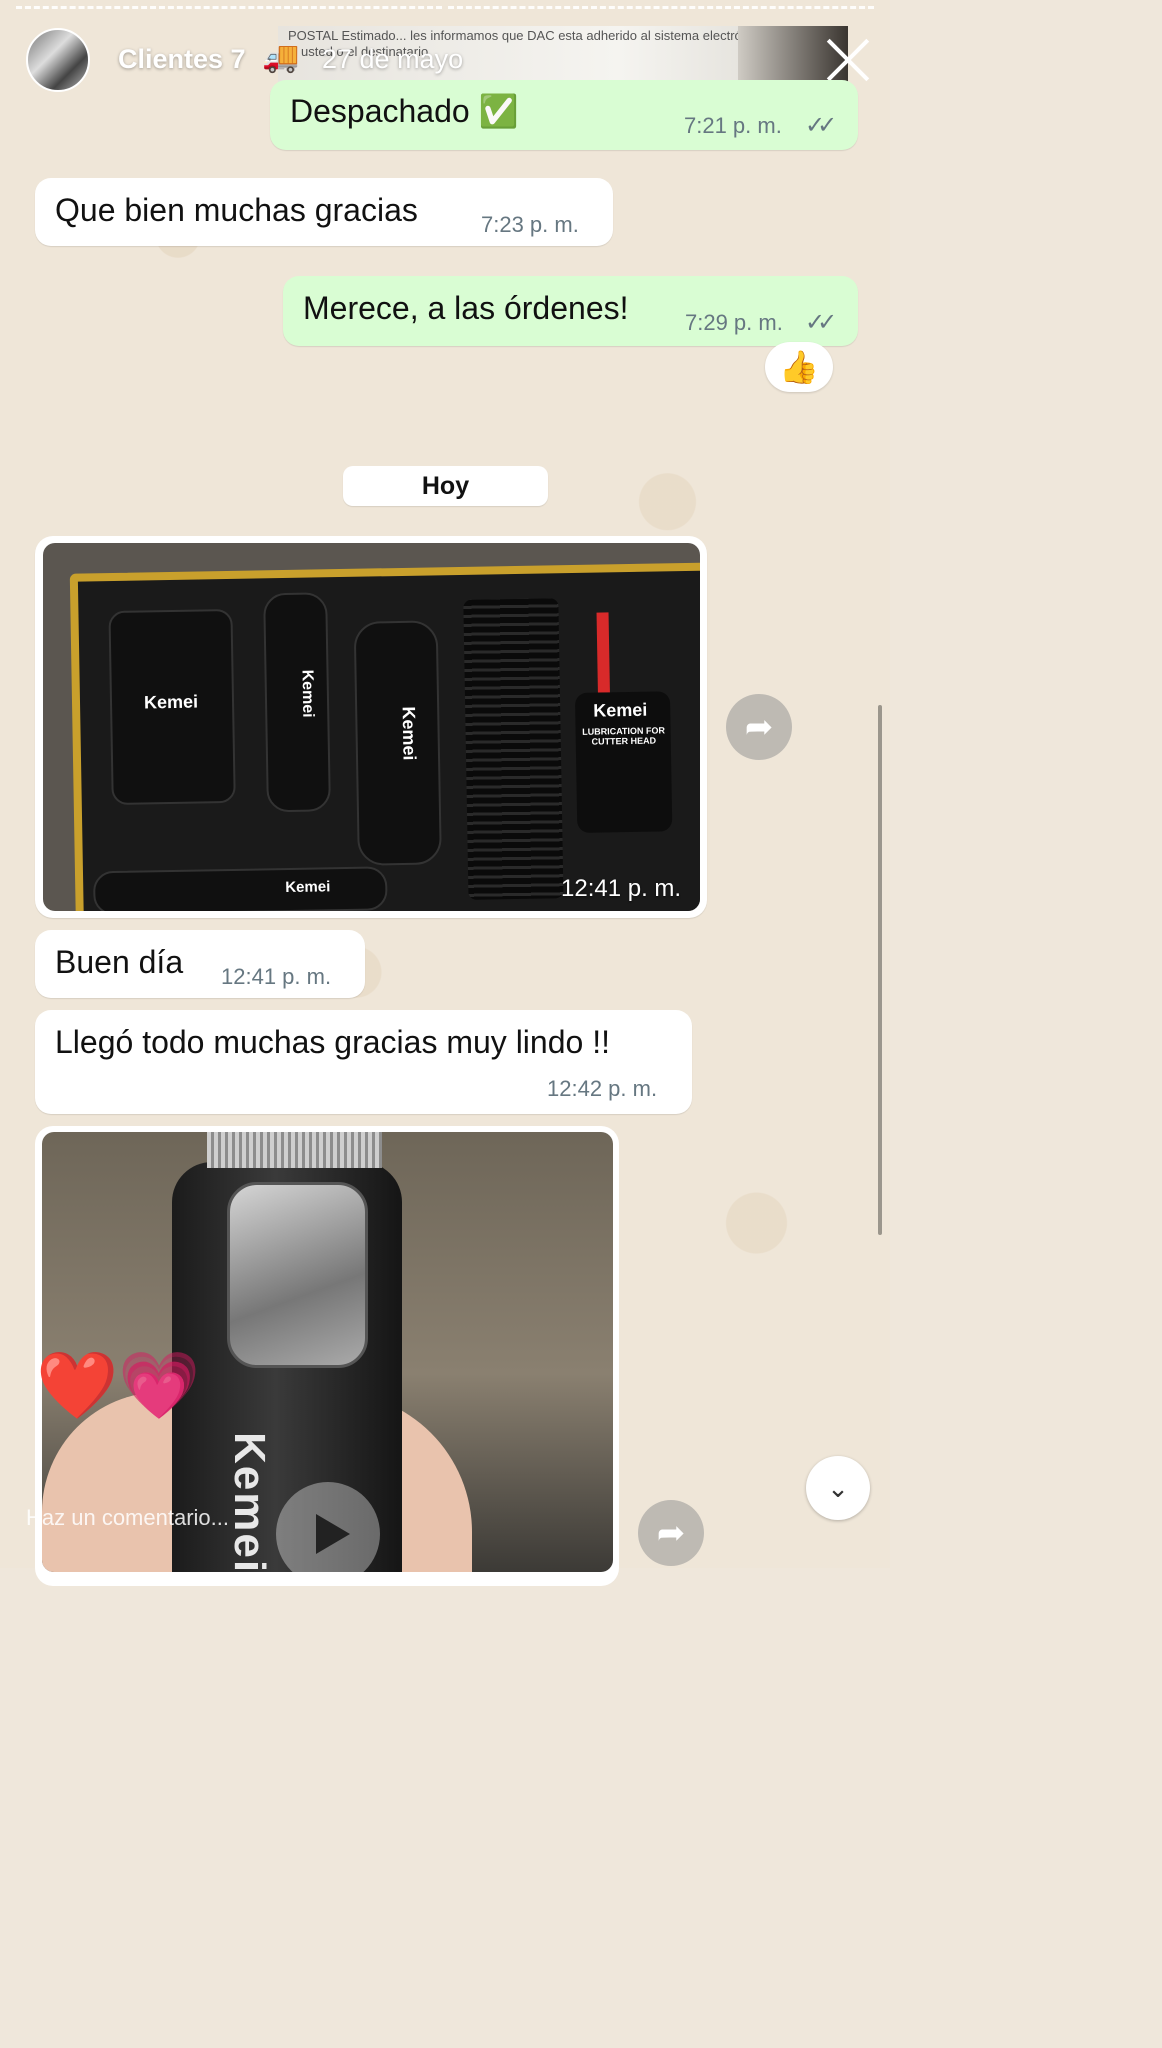 The width and height of the screenshot is (1162, 2048). I want to click on clipper-device: Kemei, so click(397, 743).